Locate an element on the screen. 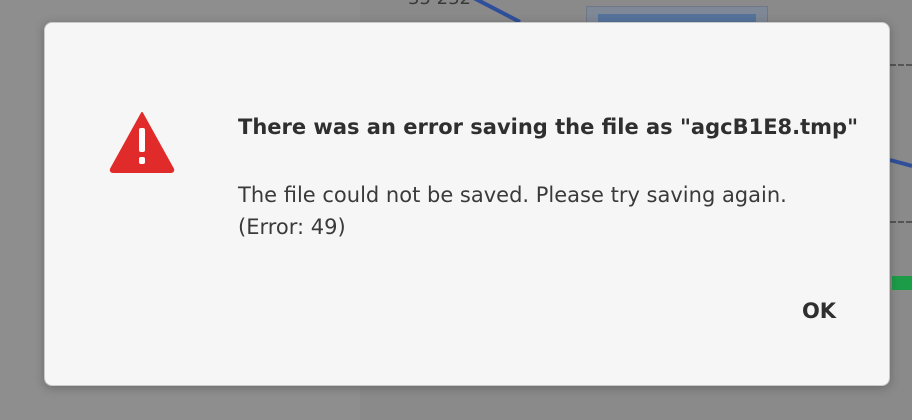 The height and width of the screenshot is (420, 912). warning-icon is located at coordinates (142, 142).